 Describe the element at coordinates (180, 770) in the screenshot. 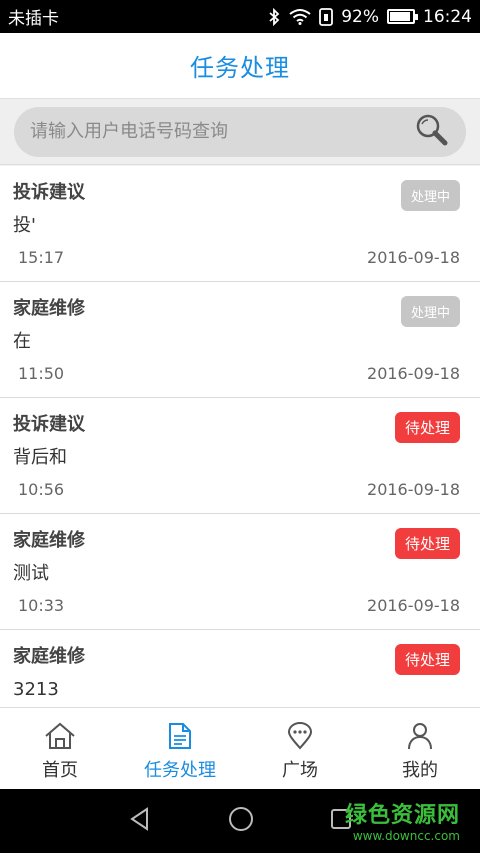

I see `tab-label: 任务处理` at that location.